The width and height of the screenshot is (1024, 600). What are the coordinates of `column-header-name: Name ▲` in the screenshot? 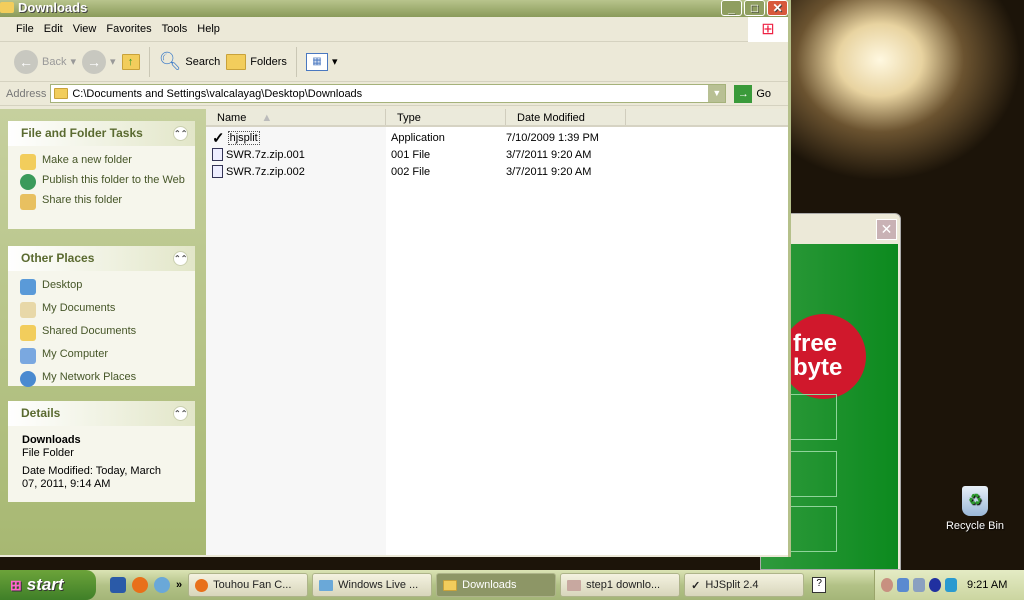 It's located at (296, 117).